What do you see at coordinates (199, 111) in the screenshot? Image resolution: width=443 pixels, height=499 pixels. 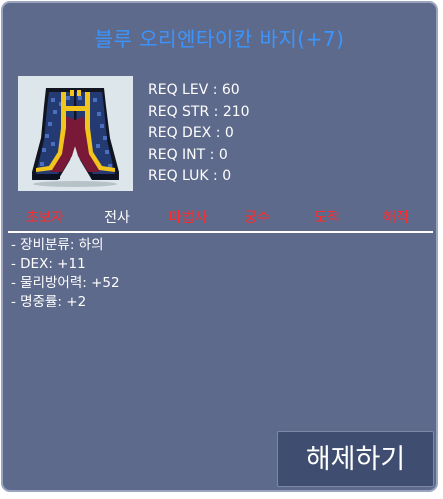 I see `req-str: REQ STR : 210` at bounding box center [199, 111].